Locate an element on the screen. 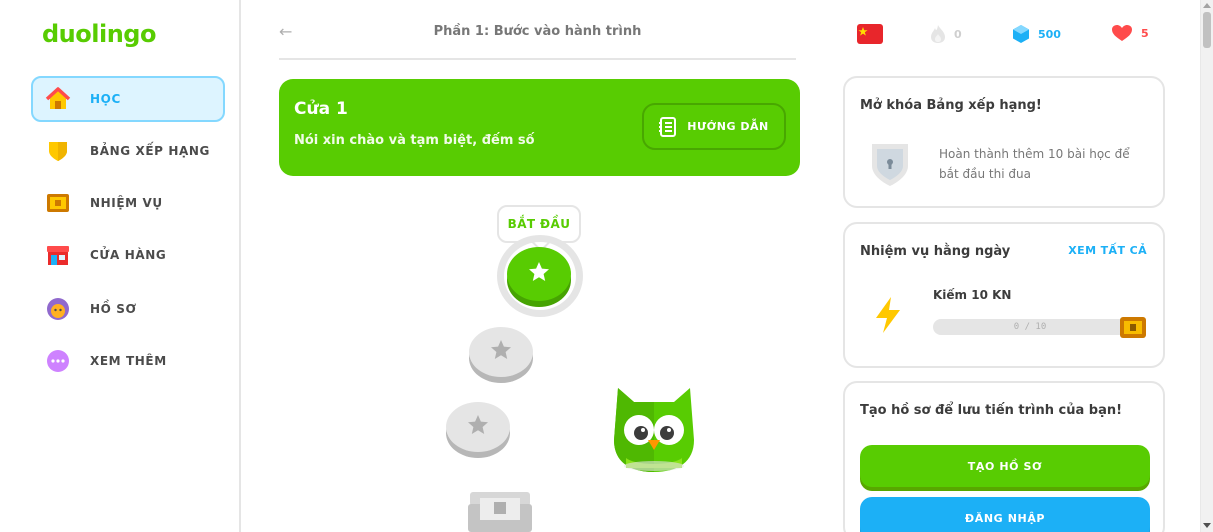 The height and width of the screenshot is (532, 1213). sidebar-item-label: CỬA HÀNG is located at coordinates (128, 255).